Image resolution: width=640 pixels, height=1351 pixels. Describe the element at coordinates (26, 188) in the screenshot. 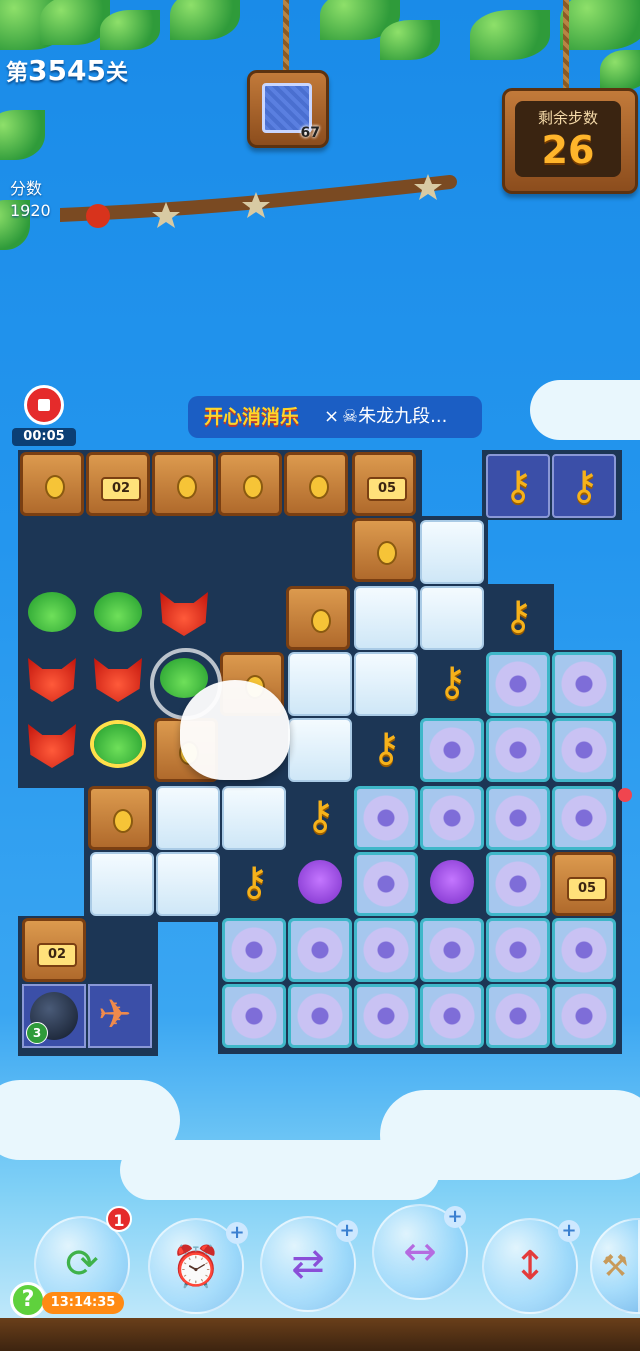

I see `score-label: 分数` at that location.